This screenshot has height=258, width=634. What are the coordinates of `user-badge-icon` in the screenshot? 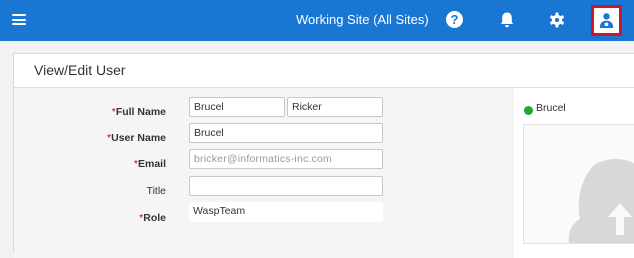 It's located at (606, 20).